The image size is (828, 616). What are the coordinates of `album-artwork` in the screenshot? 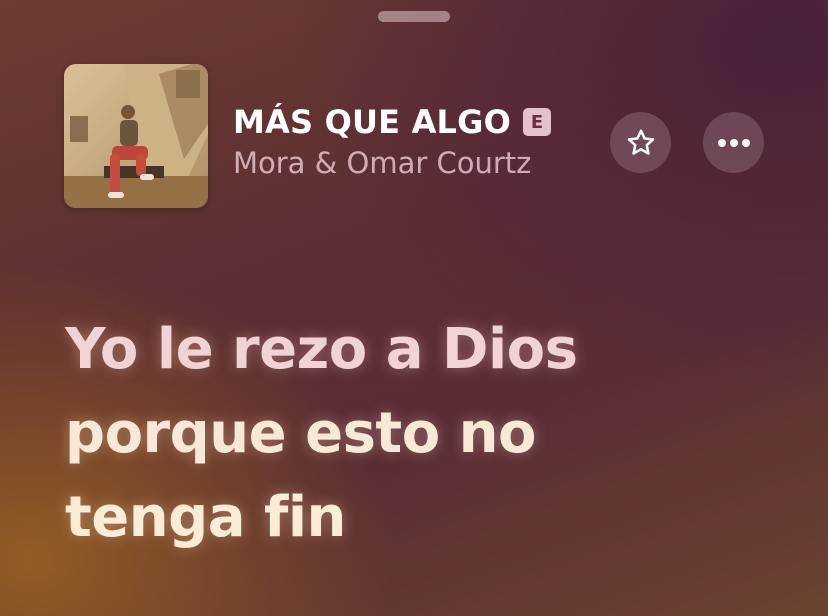 It's located at (136, 136).